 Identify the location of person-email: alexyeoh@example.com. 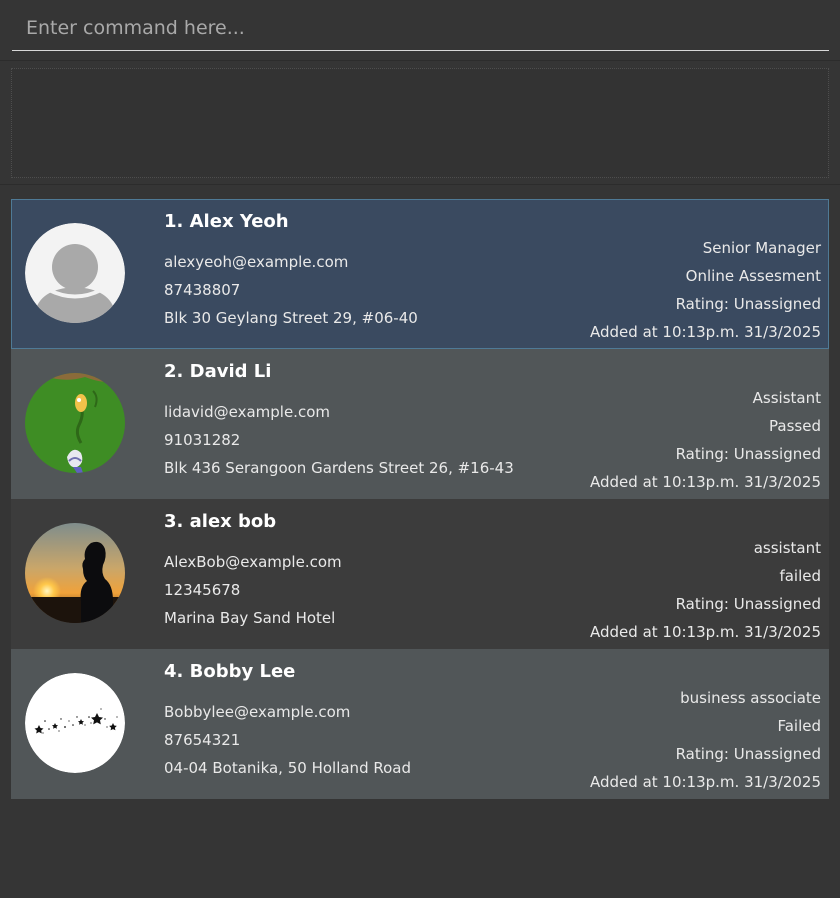
(256, 262).